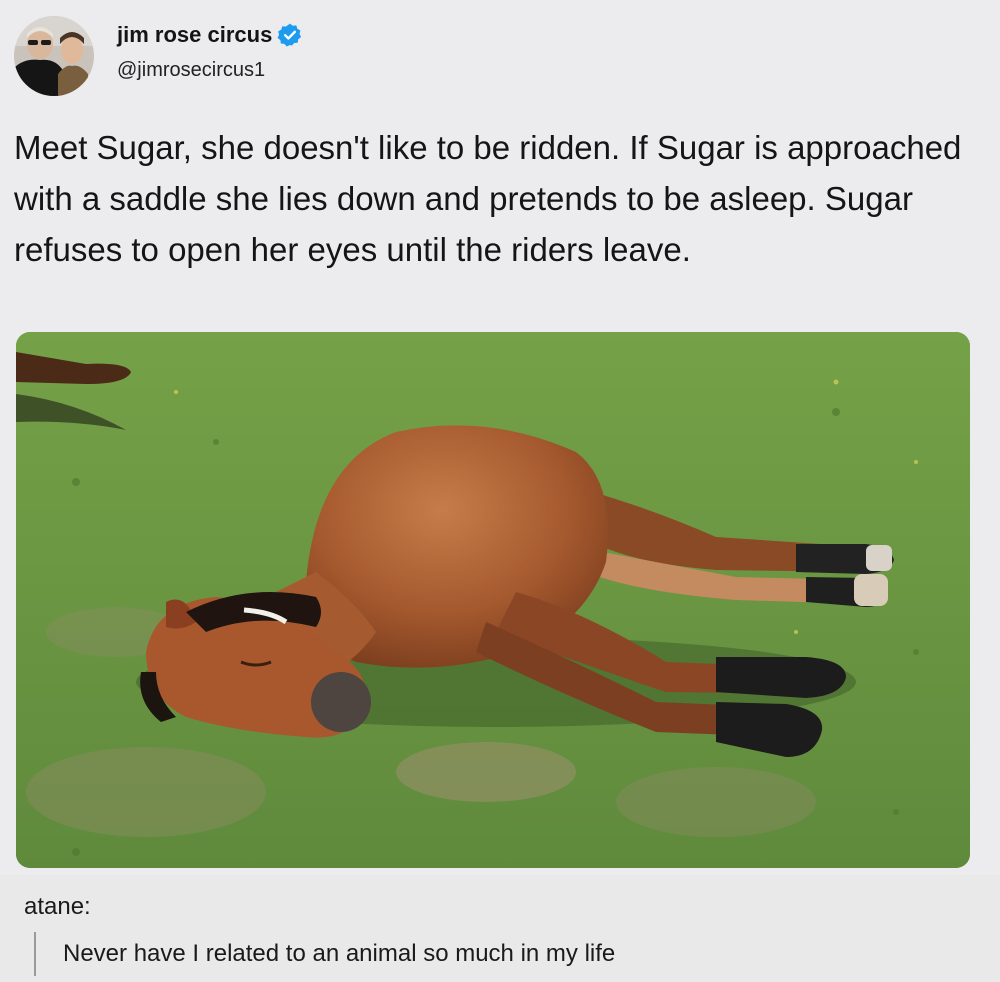  I want to click on author-handle: @jimrosecircus1, so click(210, 70).